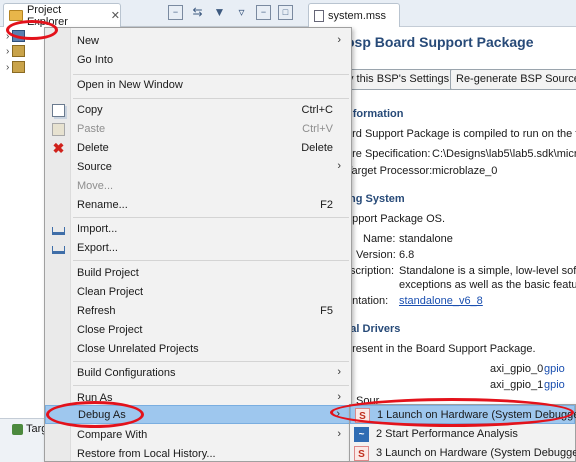 The width and height of the screenshot is (576, 462). What do you see at coordinates (29, 429) in the screenshot?
I see `target-connections-tab: Targ` at bounding box center [29, 429].